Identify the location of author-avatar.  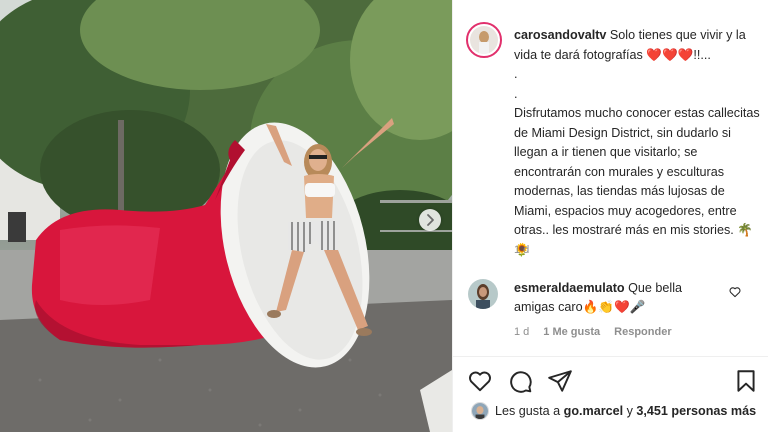
(484, 40).